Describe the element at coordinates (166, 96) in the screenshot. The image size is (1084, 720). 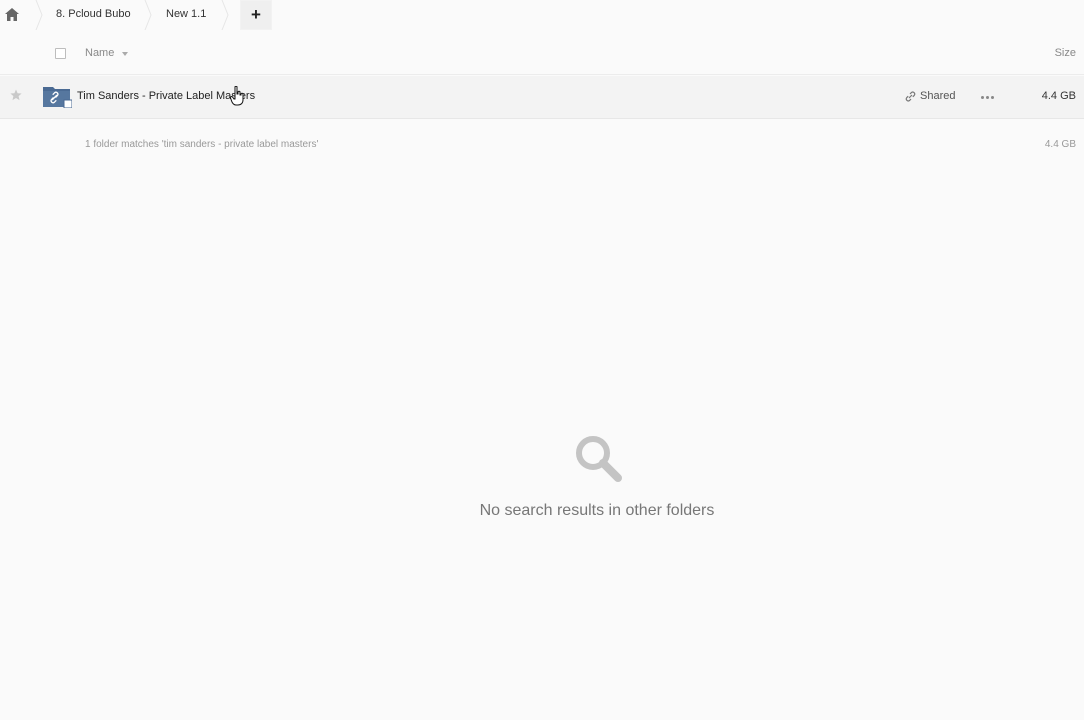
I see `file-name: Tim Sanders - Private Label Masters` at that location.